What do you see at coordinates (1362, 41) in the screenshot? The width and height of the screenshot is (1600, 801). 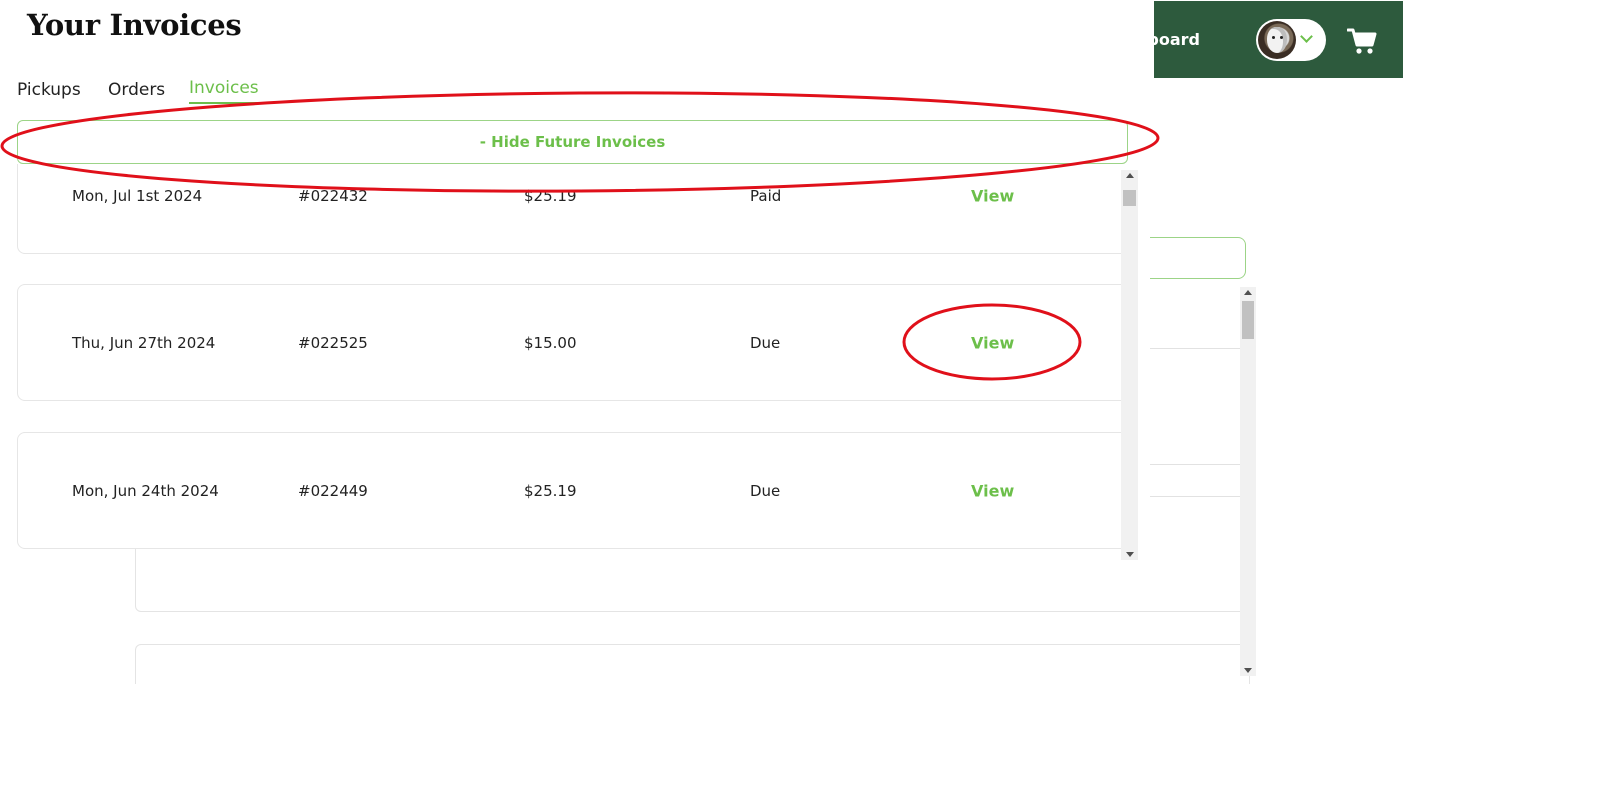 I see `shopping-cart-icon` at bounding box center [1362, 41].